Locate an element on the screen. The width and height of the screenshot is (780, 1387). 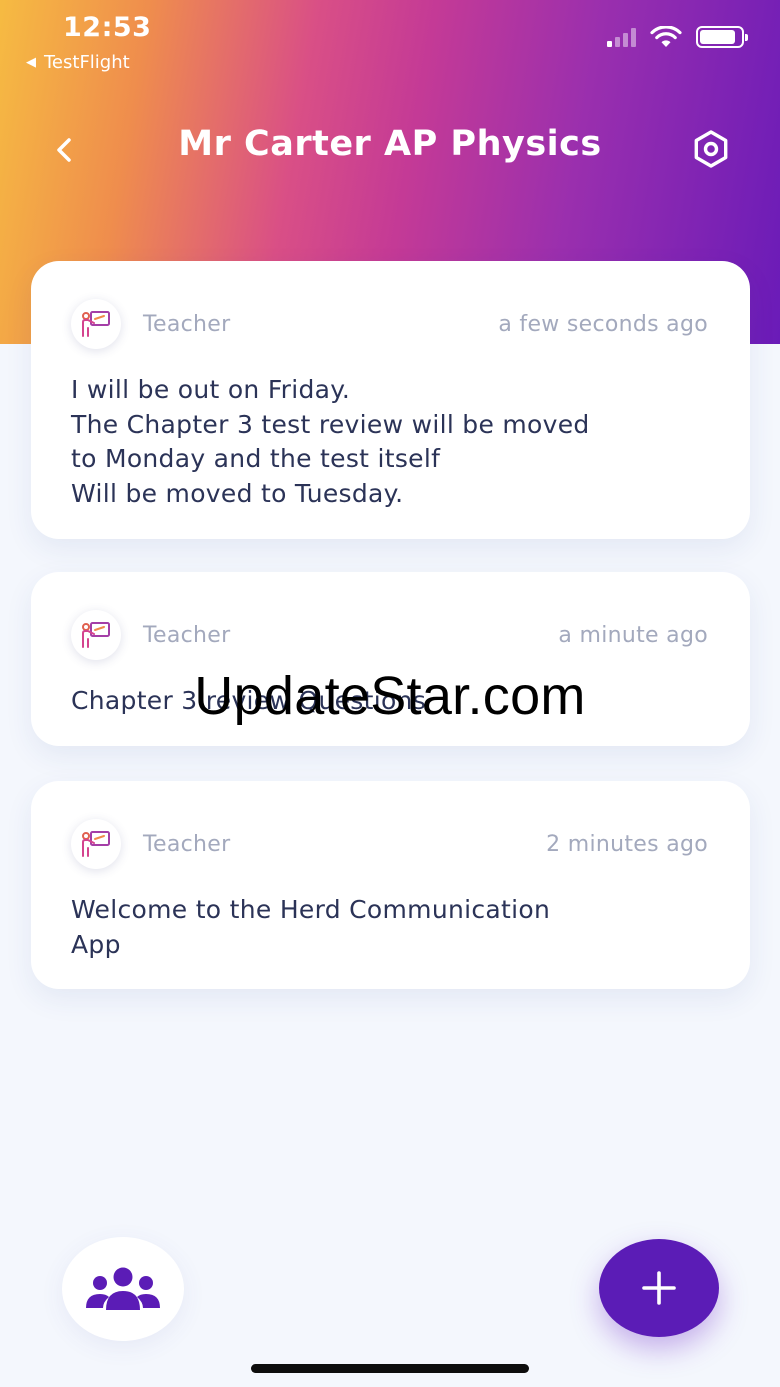
message-time: 2 minutes ago is located at coordinates (627, 844).